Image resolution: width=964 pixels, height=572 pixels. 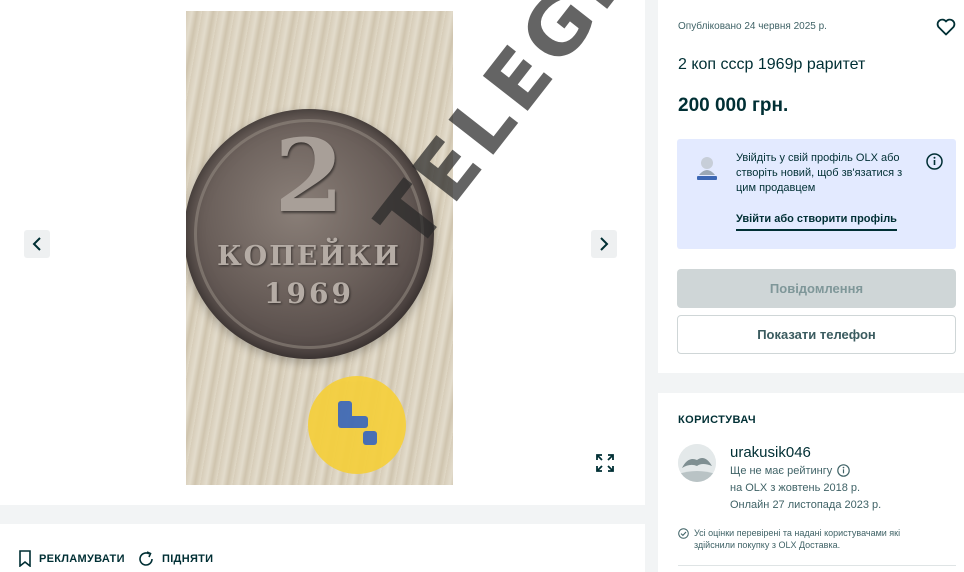 I want to click on chevron-right-icon, so click(x=604, y=244).